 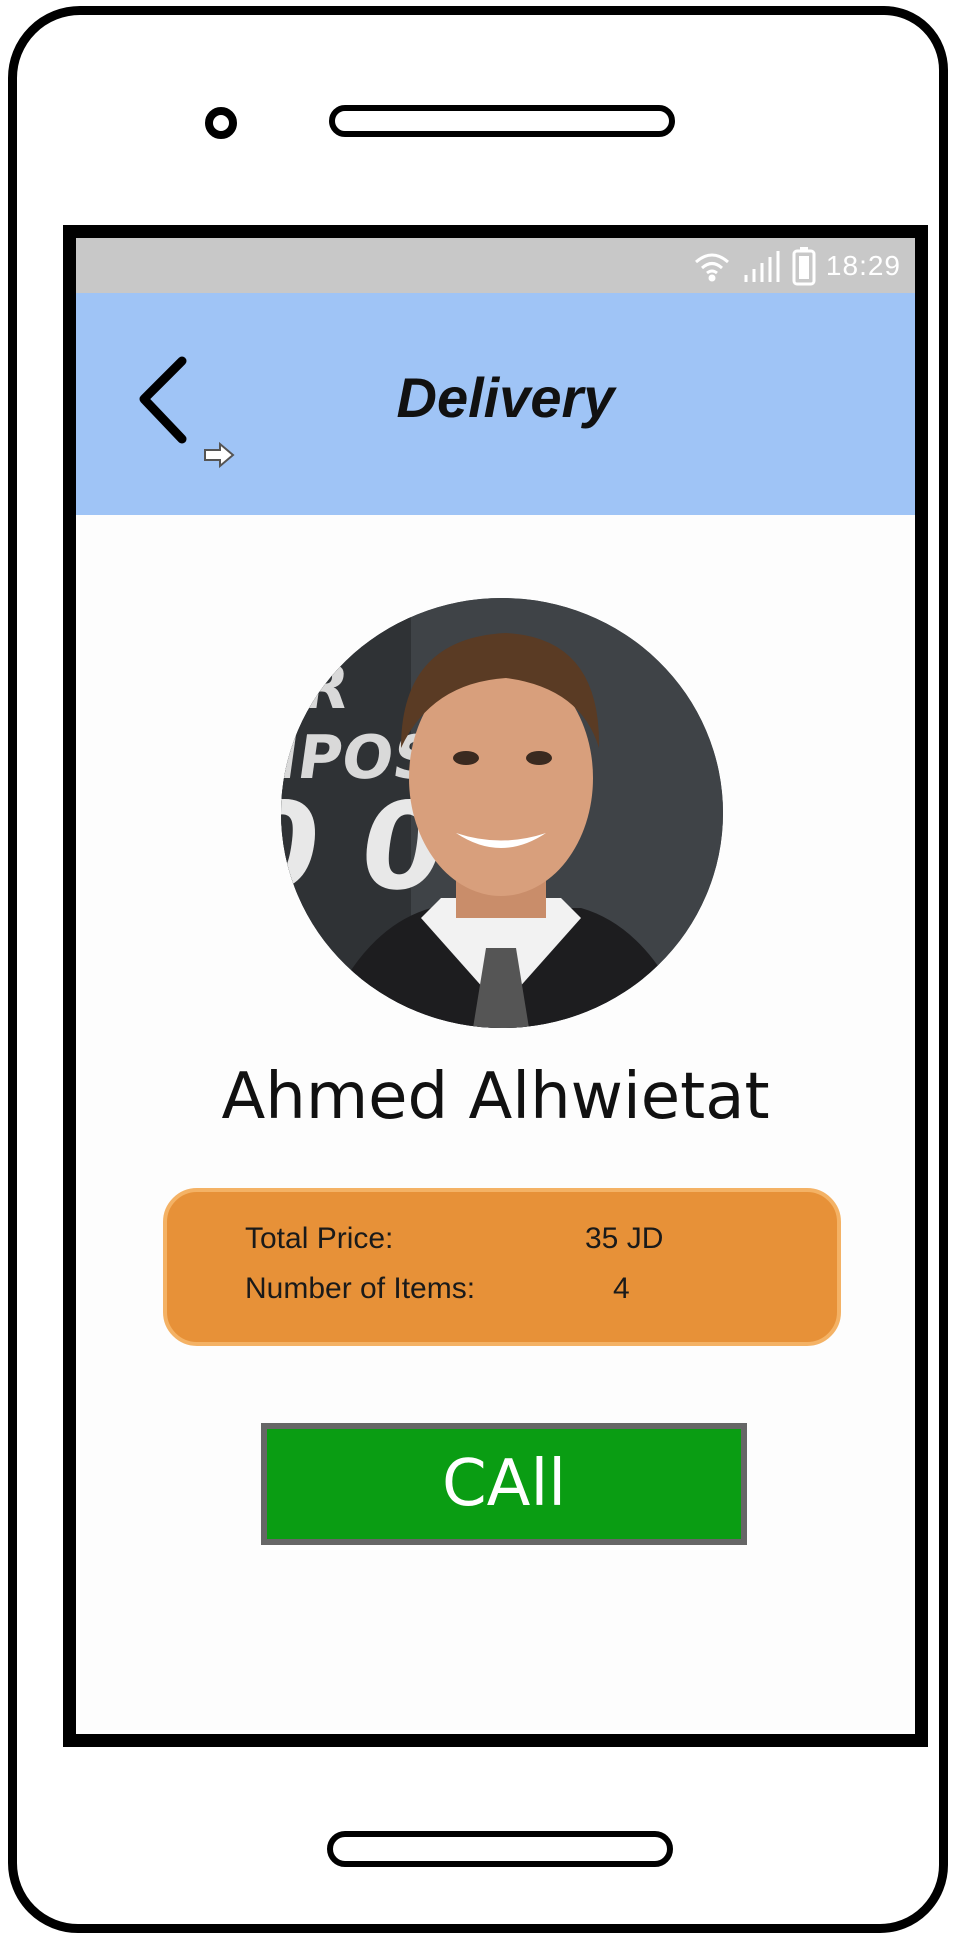 I want to click on battery-icon, so click(x=804, y=266).